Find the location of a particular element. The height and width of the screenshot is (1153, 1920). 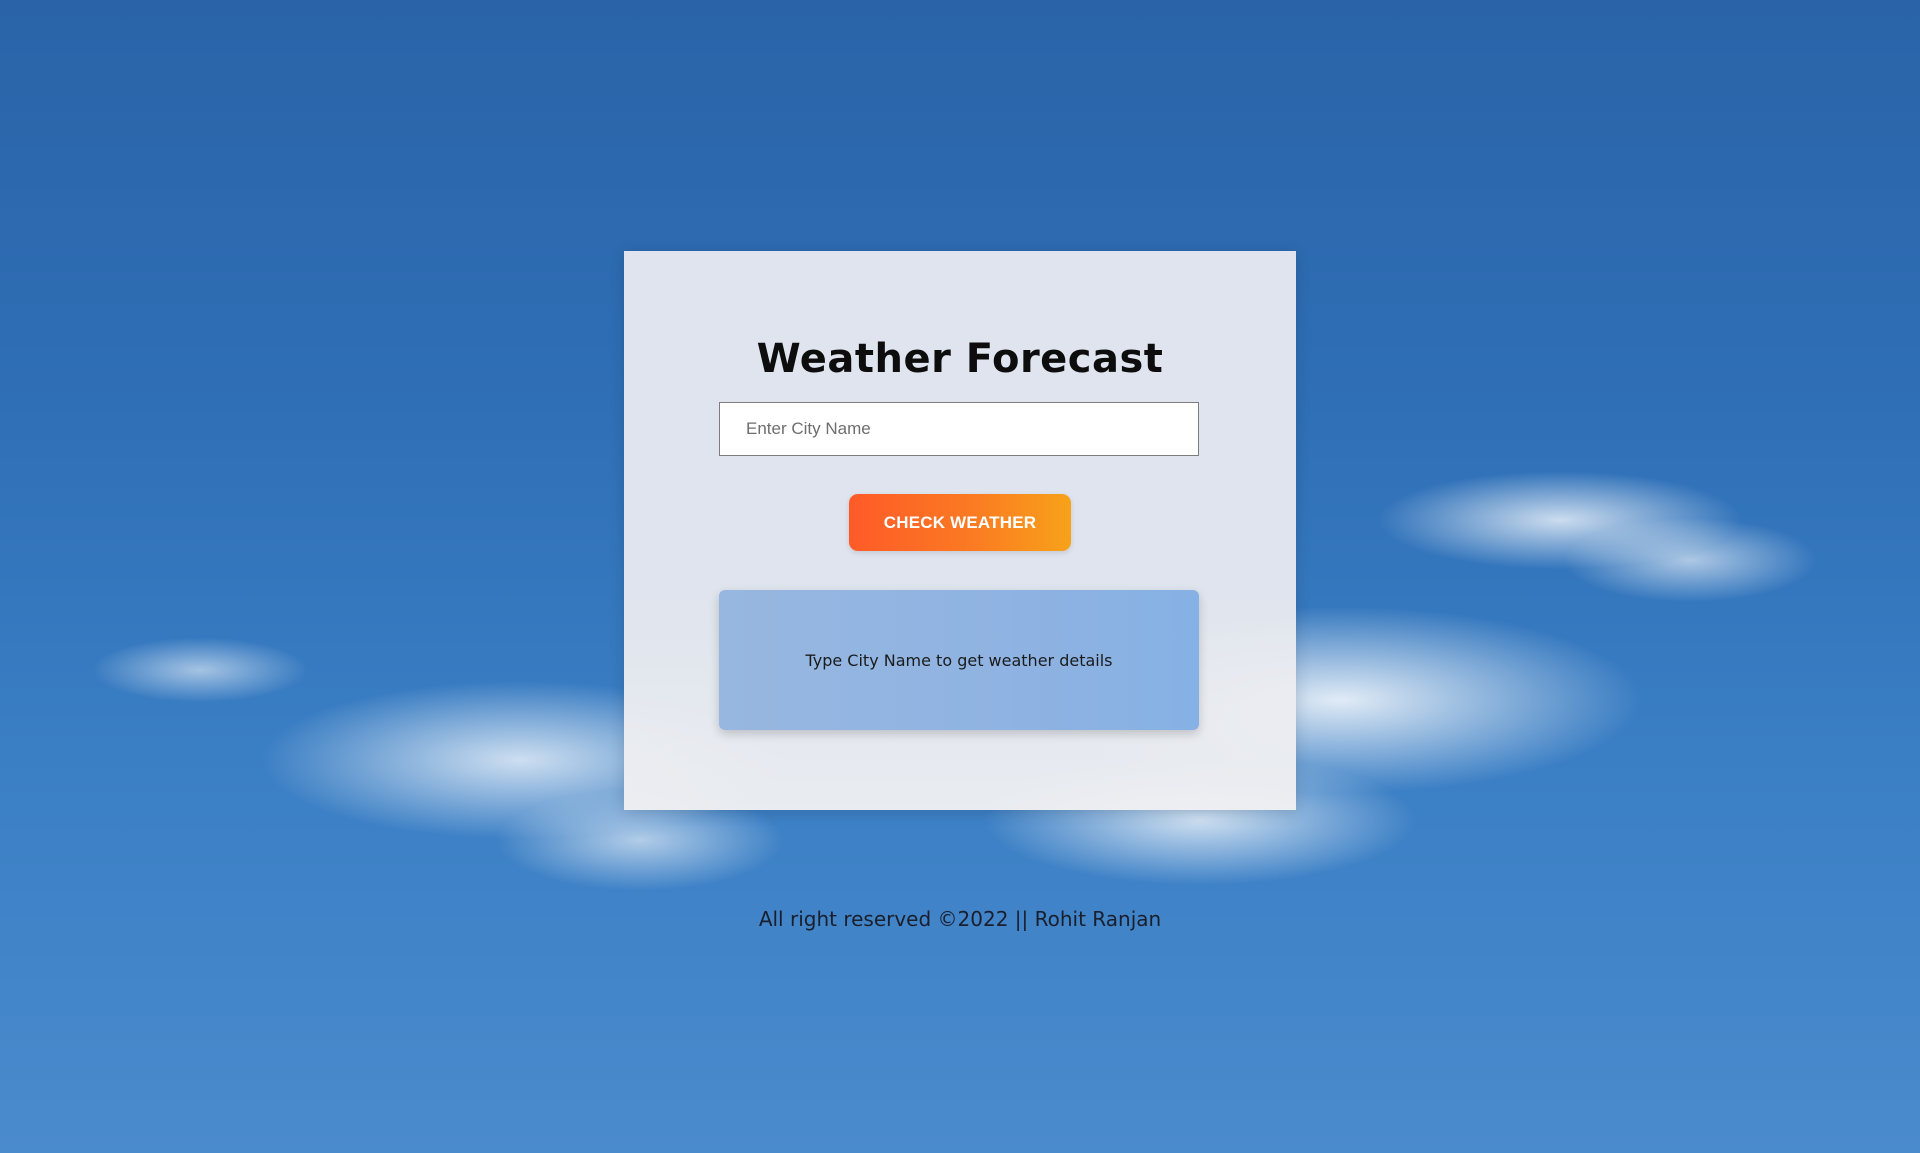

weather-result-message: Type City Name to get weather details is located at coordinates (959, 660).